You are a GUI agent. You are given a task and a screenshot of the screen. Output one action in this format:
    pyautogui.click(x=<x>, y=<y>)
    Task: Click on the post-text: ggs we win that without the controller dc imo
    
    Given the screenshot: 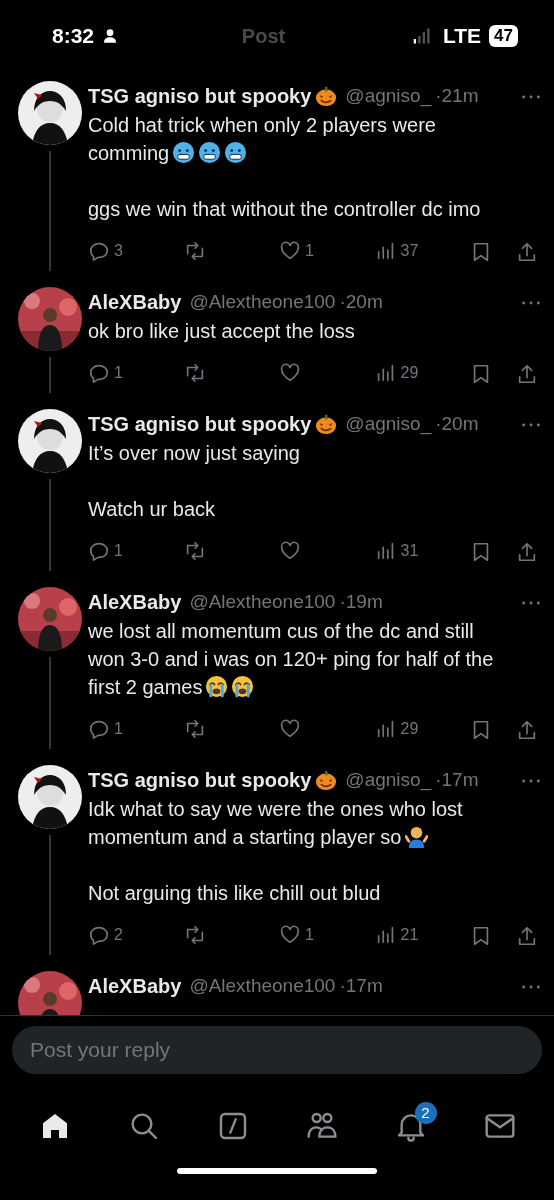 What is the action you would take?
    pyautogui.click(x=284, y=209)
    